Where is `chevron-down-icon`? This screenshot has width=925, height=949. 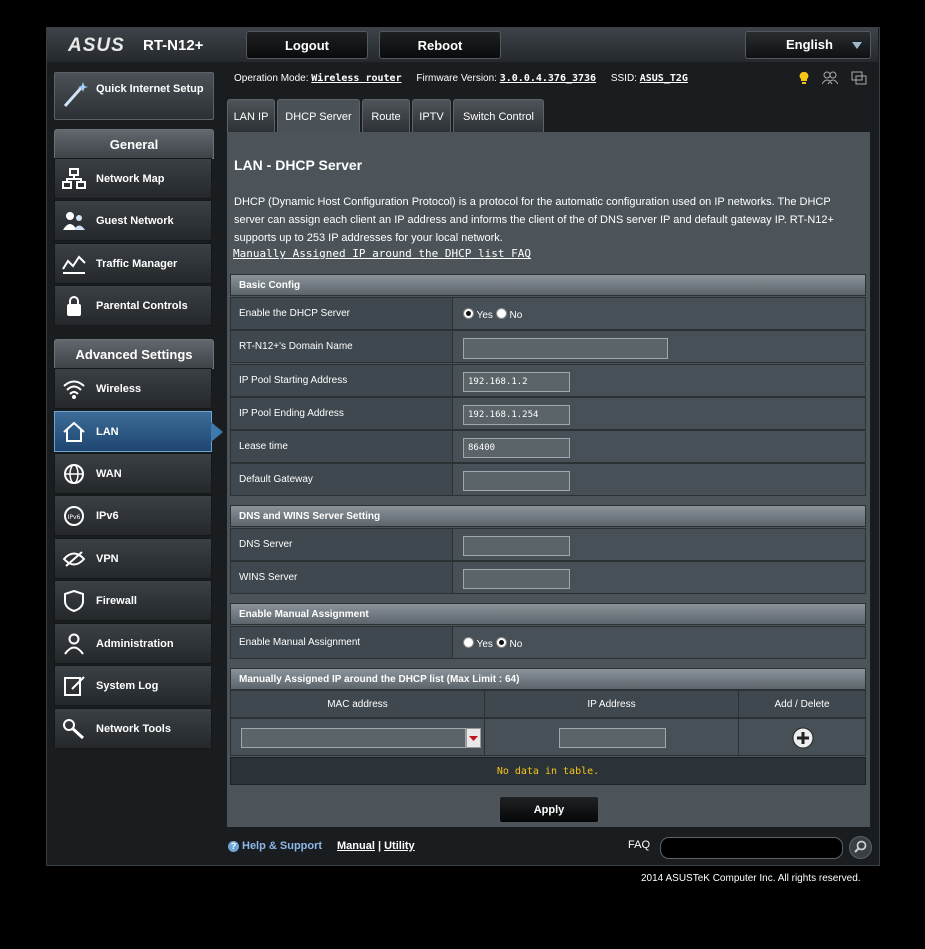
chevron-down-icon is located at coordinates (857, 45).